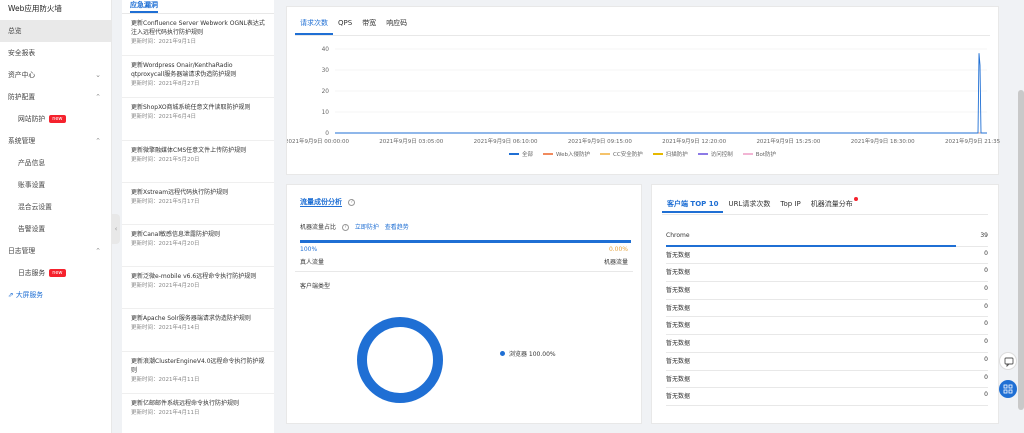  Describe the element at coordinates (788, 141) in the screenshot. I see `x-tick-label: 2021年9月9日 15:25:00` at that location.